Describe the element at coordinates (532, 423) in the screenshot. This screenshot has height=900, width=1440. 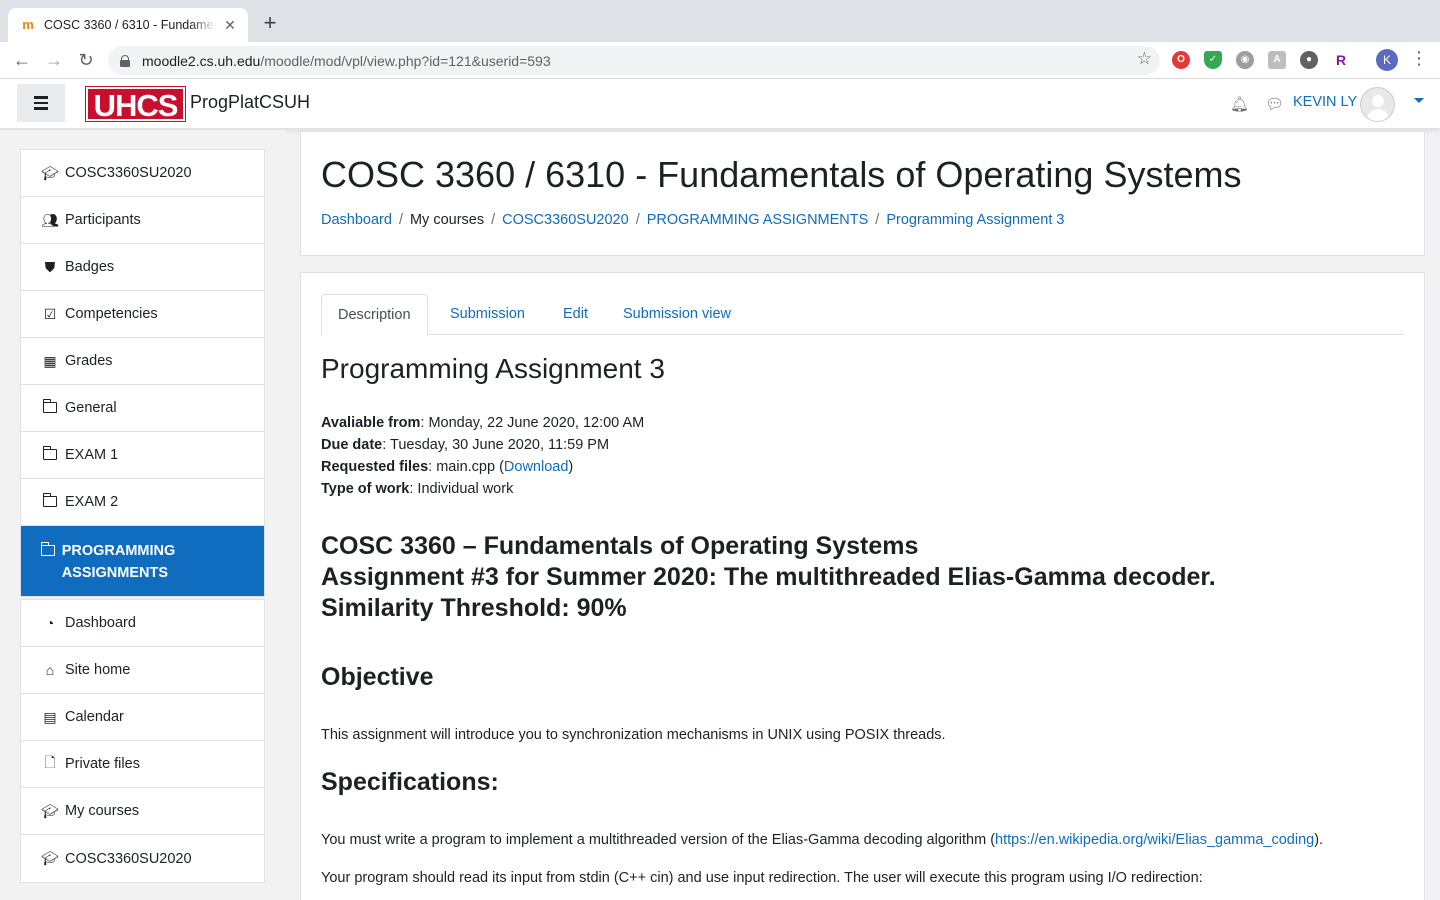
I see `available-value: : Monday, 22 June 2020, 12:00 AM` at that location.